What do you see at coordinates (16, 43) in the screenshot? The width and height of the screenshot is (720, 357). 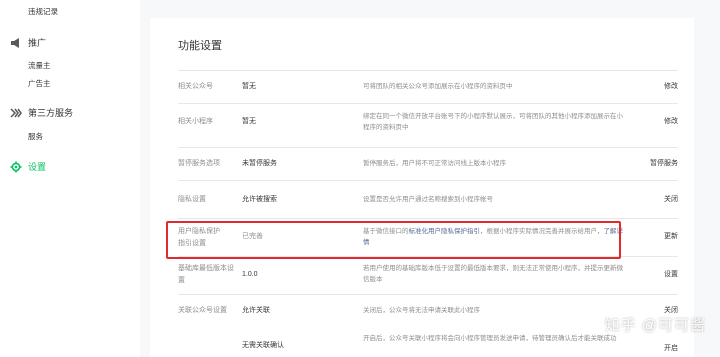 I see `megaphone-icon` at bounding box center [16, 43].